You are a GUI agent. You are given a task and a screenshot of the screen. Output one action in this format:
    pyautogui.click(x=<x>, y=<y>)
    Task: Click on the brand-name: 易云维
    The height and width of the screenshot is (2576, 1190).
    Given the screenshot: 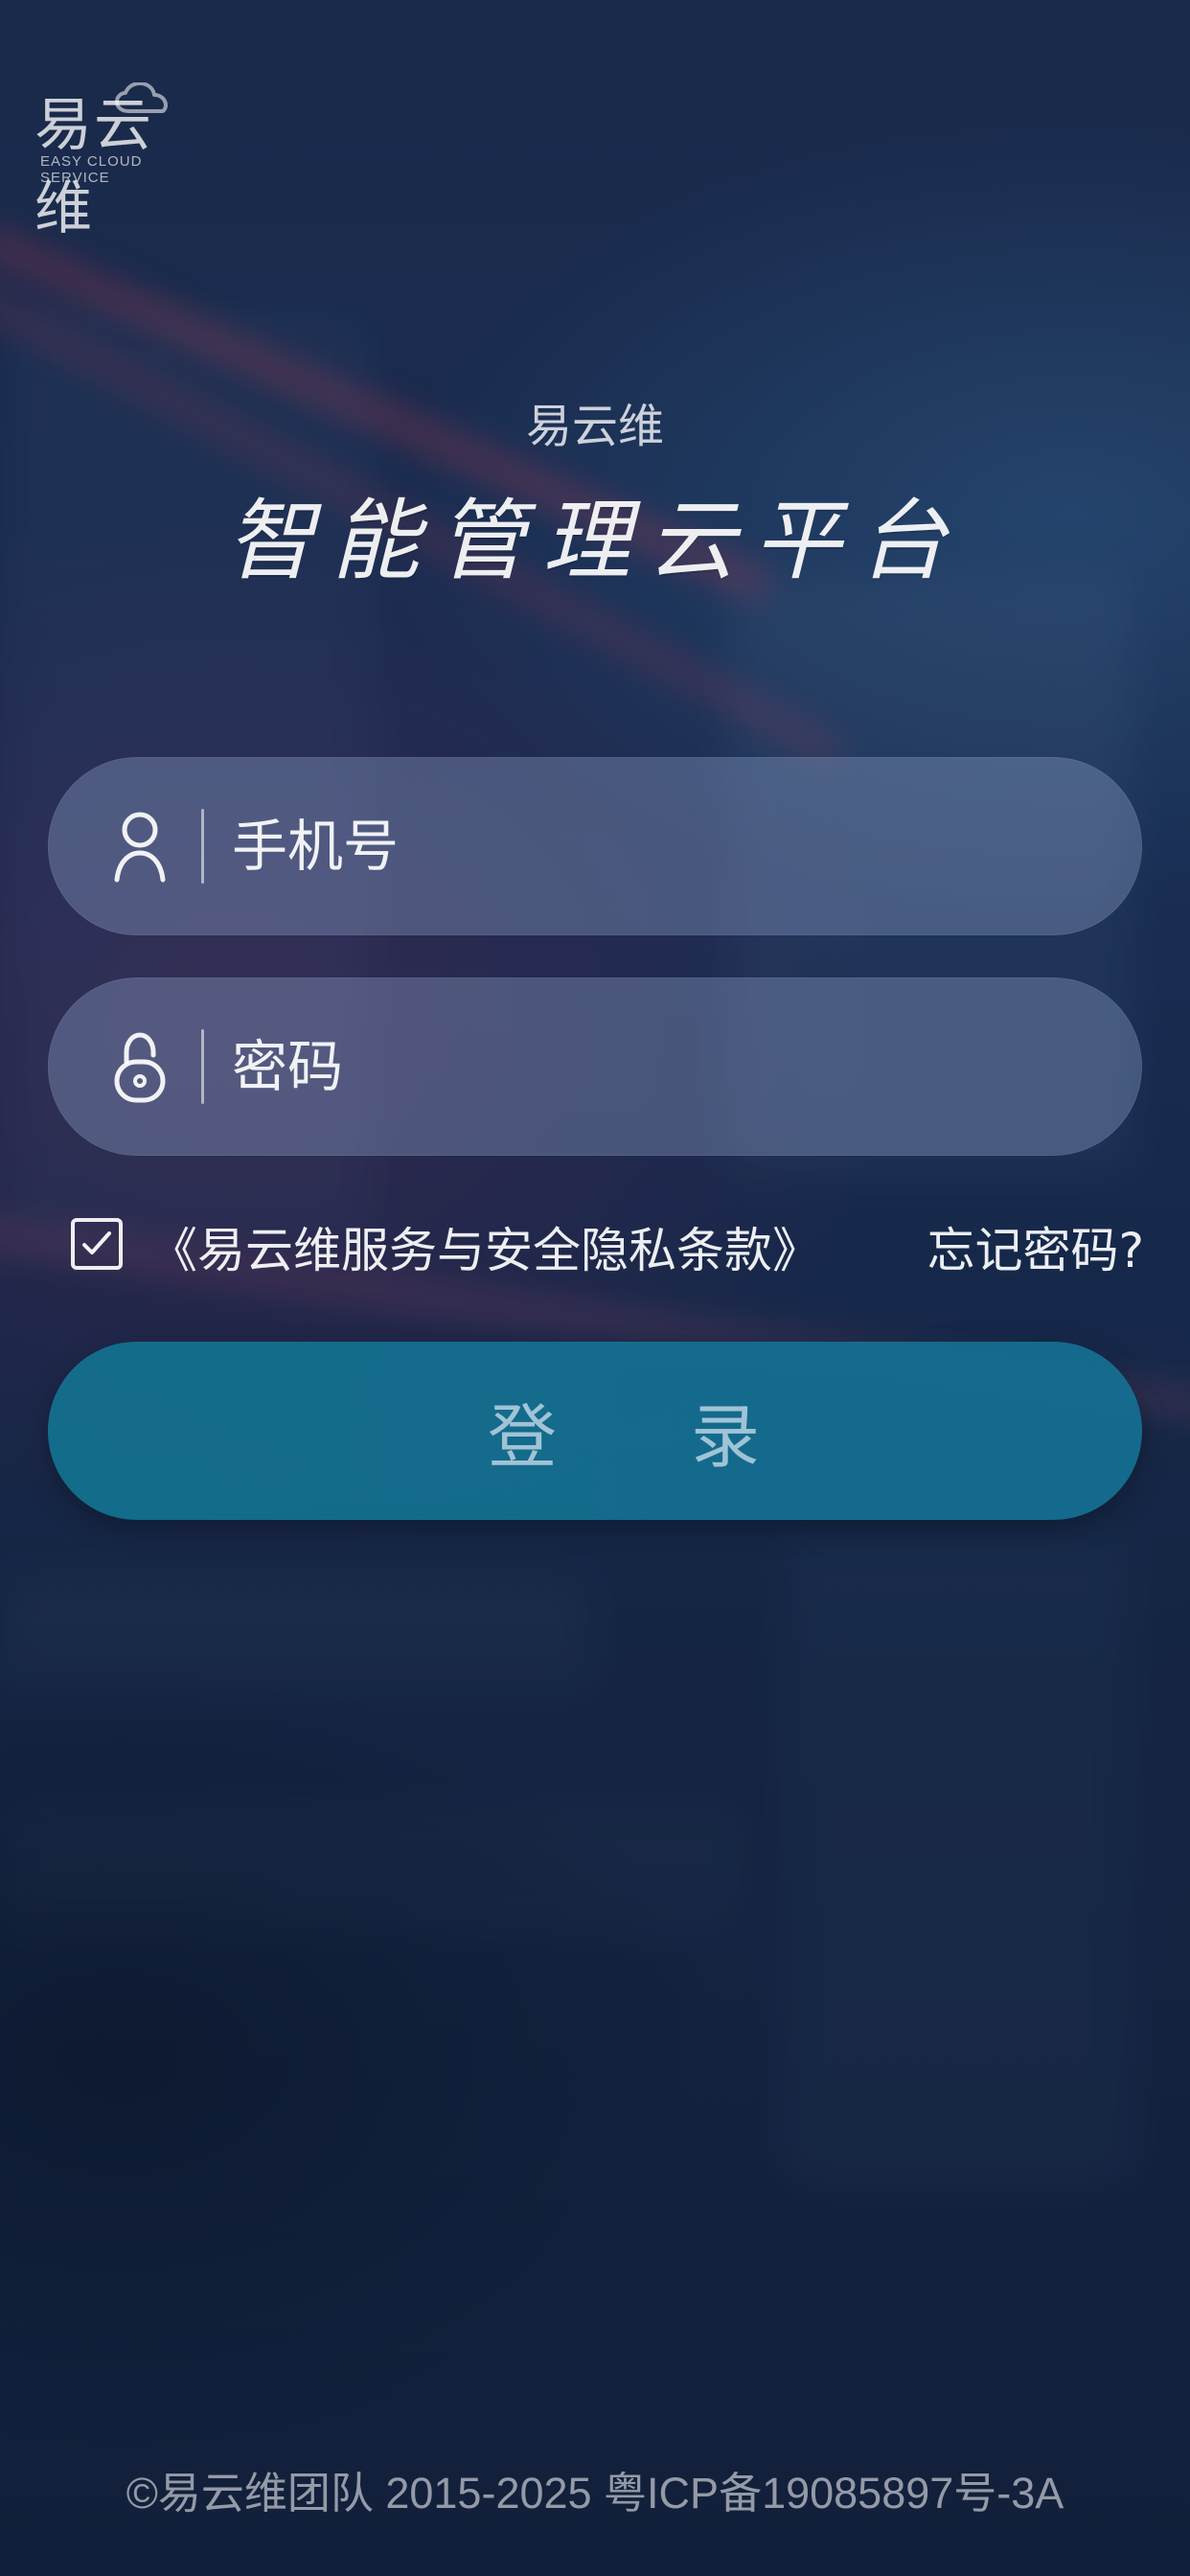 What is the action you would take?
    pyautogui.click(x=594, y=426)
    